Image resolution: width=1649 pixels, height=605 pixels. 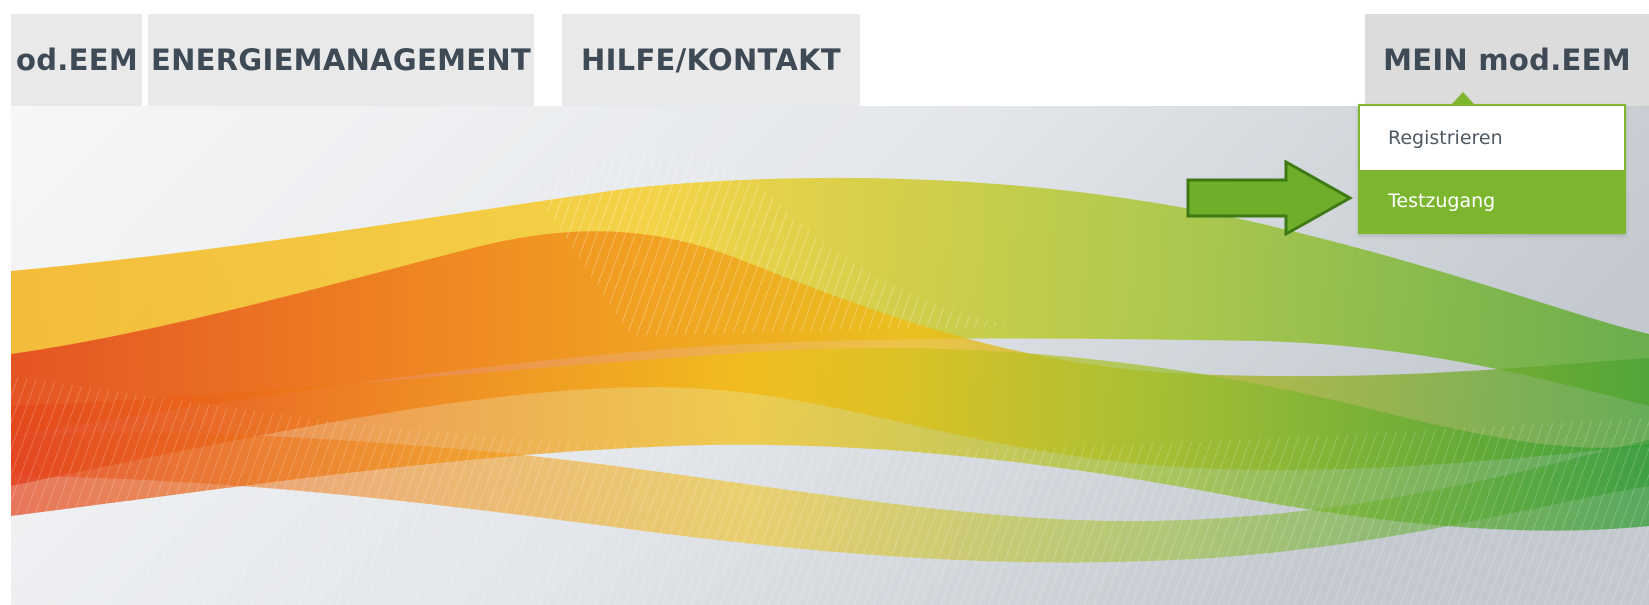 I want to click on tab-hilfe-kontakt-label: HILFE/KONTAKT, so click(x=711, y=60).